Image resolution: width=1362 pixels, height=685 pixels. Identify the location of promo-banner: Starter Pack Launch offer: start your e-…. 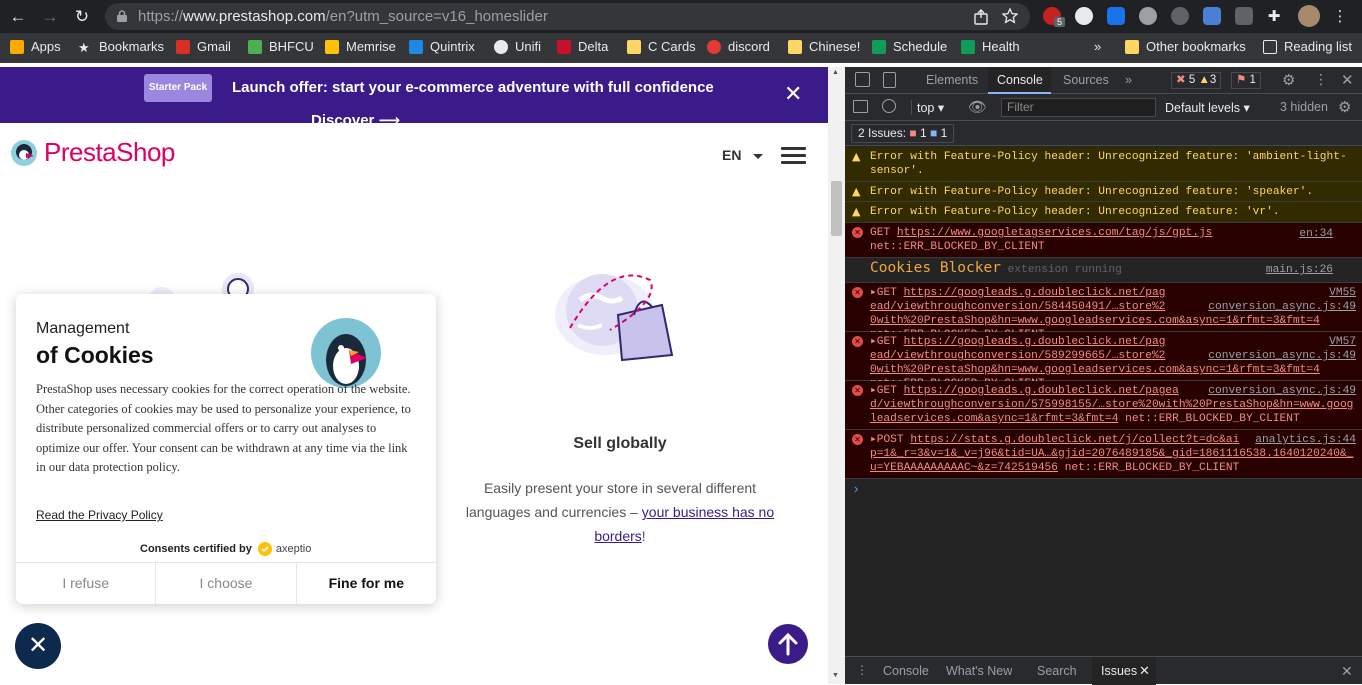
(414, 95).